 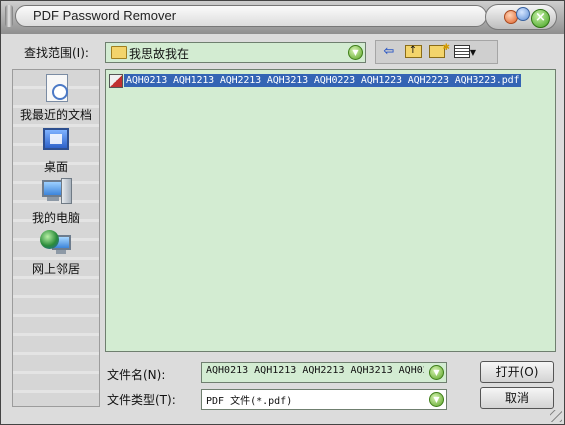 I want to click on place-my-computer: 我的电脑, so click(x=56, y=201).